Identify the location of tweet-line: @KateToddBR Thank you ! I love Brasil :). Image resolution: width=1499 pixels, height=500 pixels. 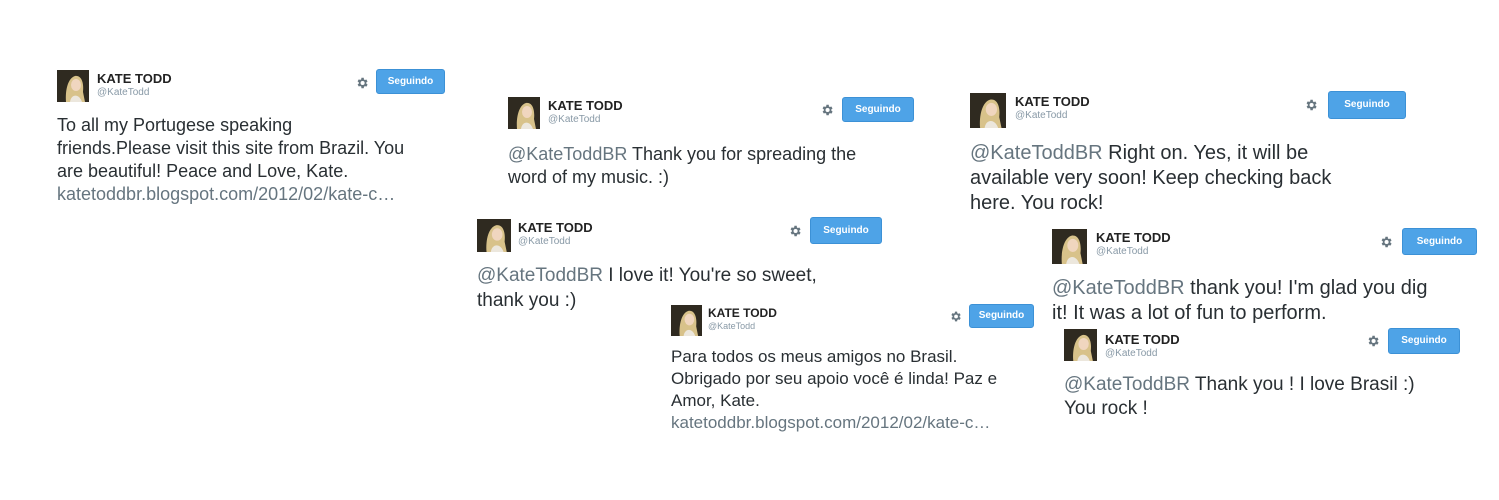
(1239, 385).